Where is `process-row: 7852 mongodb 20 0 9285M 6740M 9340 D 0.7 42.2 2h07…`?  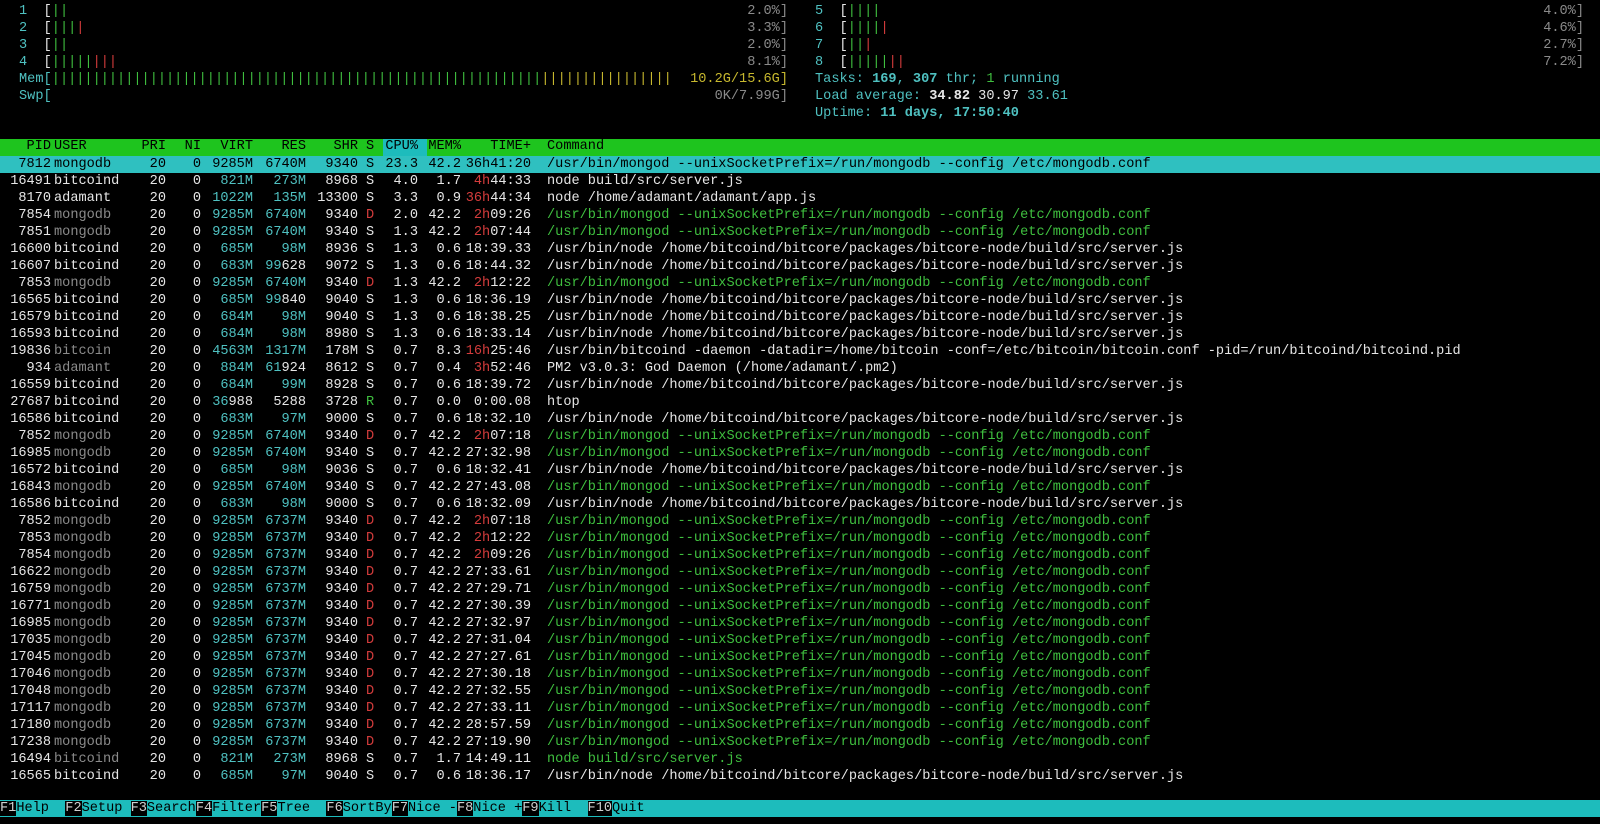 process-row: 7852 mongodb 20 0 9285M 6740M 9340 D 0.7 42.2 2h07… is located at coordinates (800, 436).